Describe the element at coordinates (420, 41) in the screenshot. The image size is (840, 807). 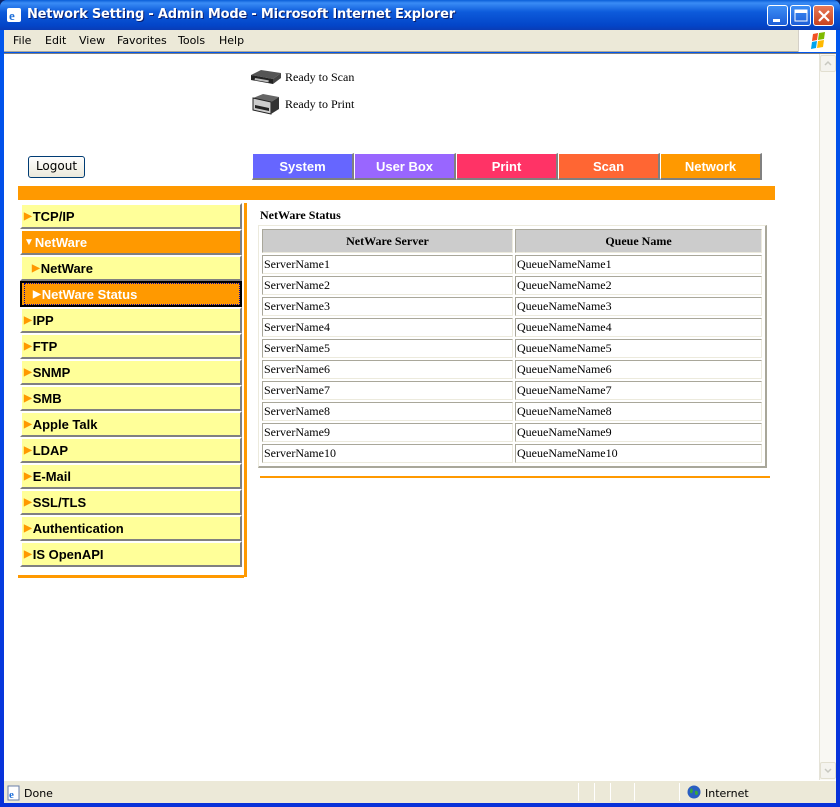
I see `menu-bar: File Edit View Favorites Tools Help` at that location.